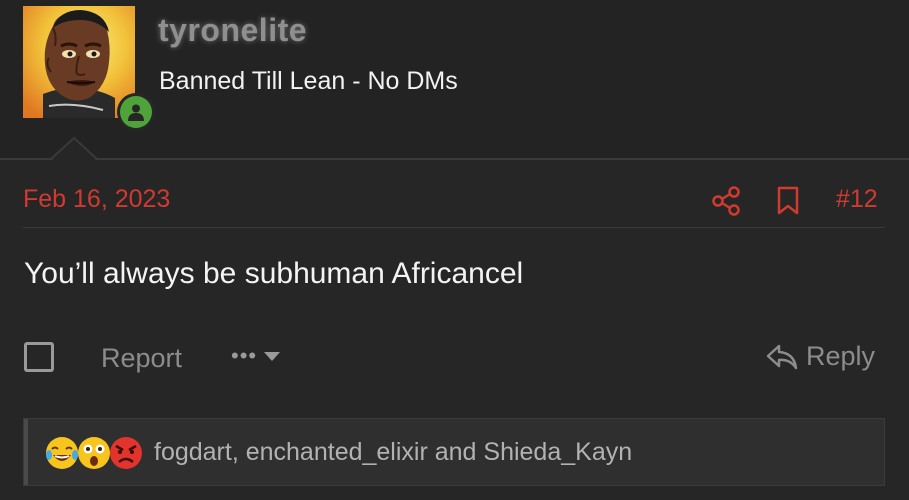 This screenshot has height=500, width=909. I want to click on more-dots-label: •••, so click(244, 355).